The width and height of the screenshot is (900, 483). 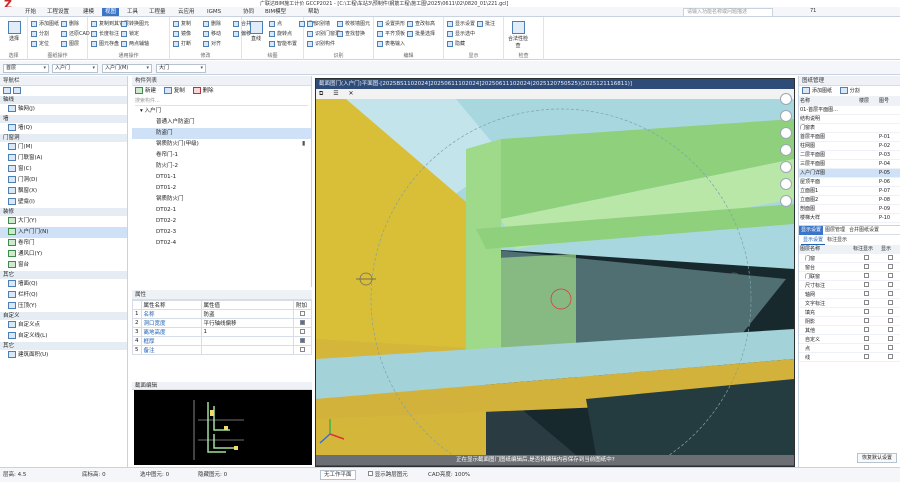 What do you see at coordinates (63, 265) in the screenshot?
I see `nav-item: 窗台` at bounding box center [63, 265].